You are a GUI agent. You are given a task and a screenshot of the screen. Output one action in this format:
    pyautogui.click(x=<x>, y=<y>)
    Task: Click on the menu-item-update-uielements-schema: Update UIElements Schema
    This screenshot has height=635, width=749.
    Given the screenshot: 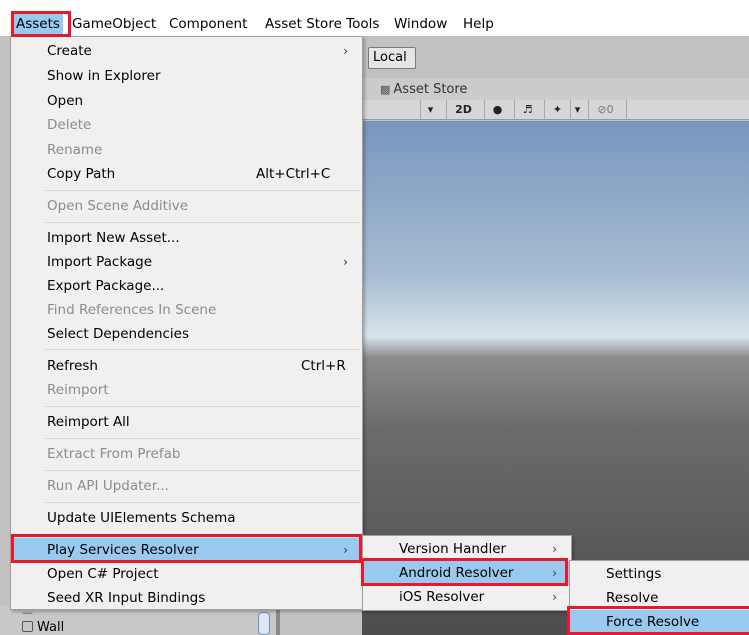 What is the action you would take?
    pyautogui.click(x=186, y=518)
    